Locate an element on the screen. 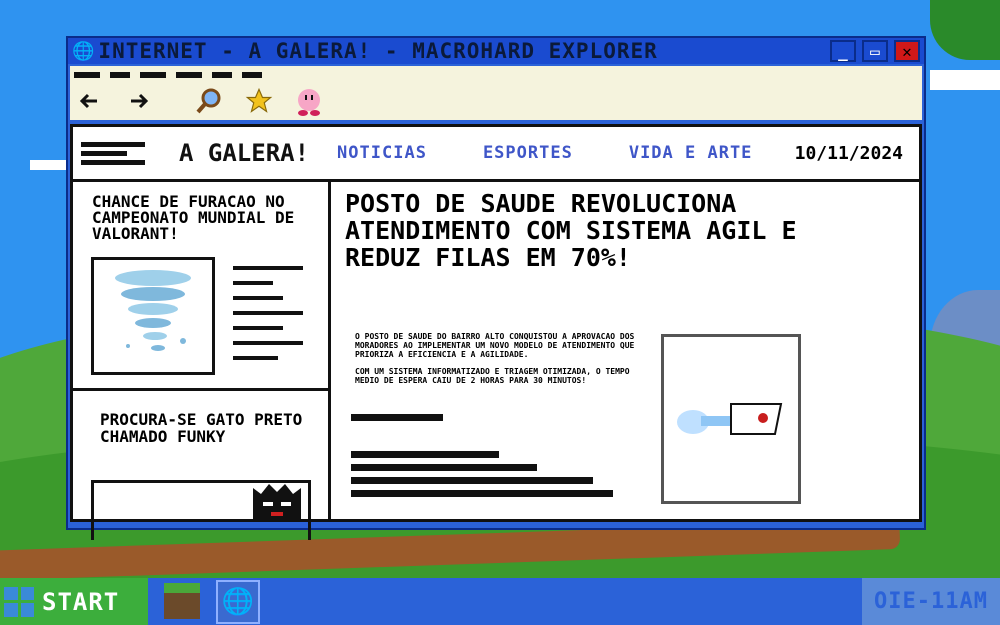 This screenshot has height=625, width=1000. minimize-button: _ is located at coordinates (843, 51).